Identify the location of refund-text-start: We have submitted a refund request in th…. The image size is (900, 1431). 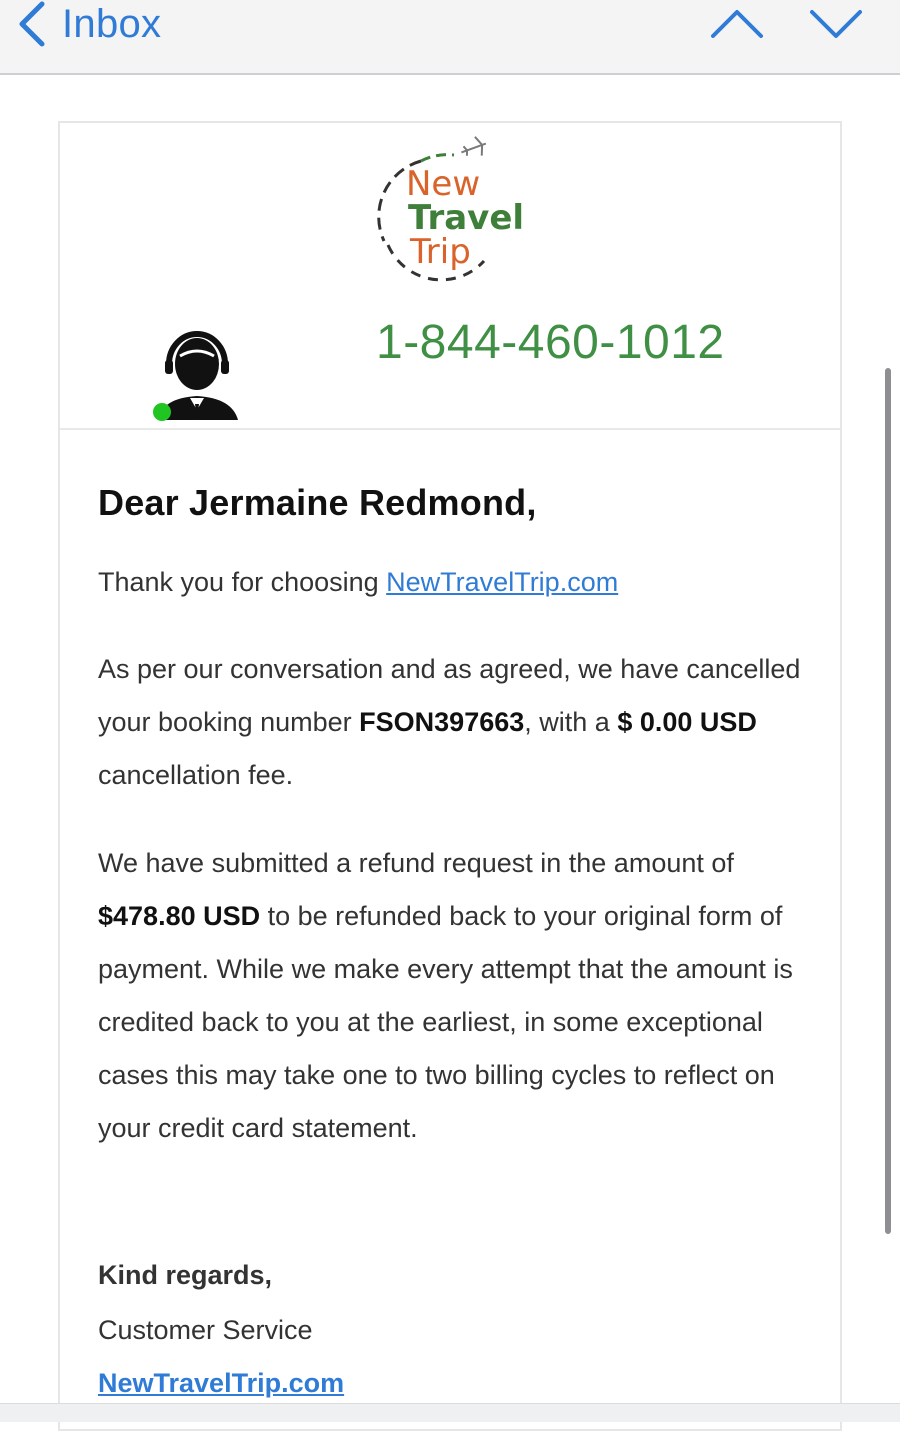
(416, 863).